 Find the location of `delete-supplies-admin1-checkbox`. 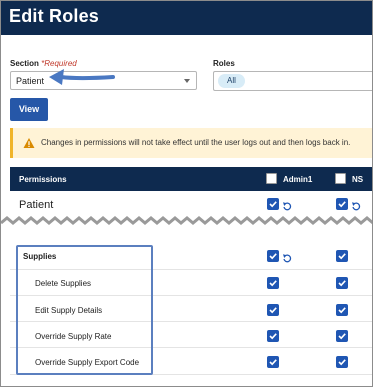

delete-supplies-admin1-checkbox is located at coordinates (273, 283).